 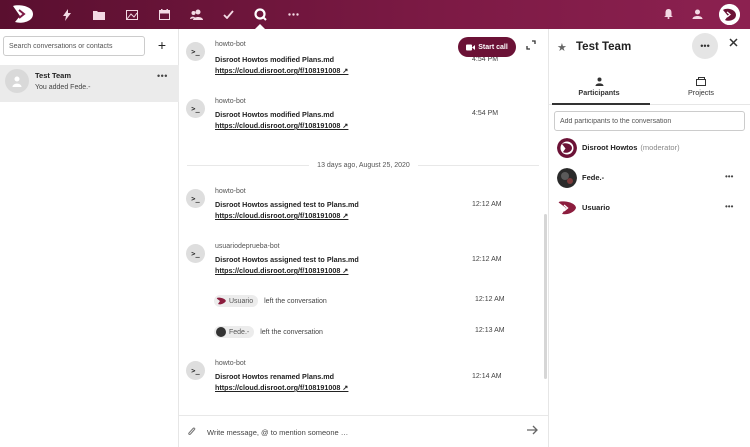 I want to click on activity-icon, so click(x=66, y=14).